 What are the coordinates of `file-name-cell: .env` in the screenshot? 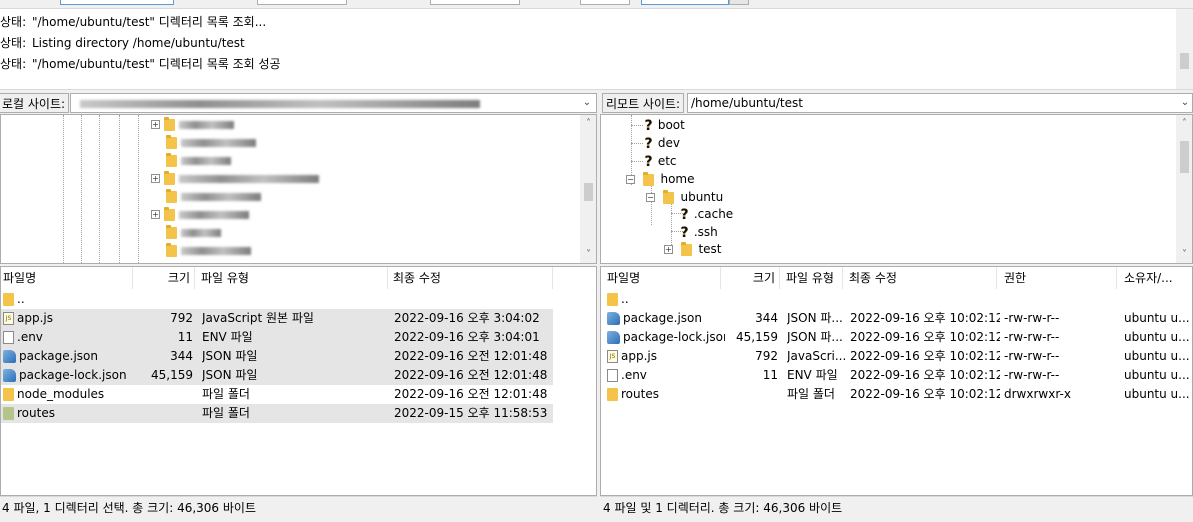 It's located at (666, 375).